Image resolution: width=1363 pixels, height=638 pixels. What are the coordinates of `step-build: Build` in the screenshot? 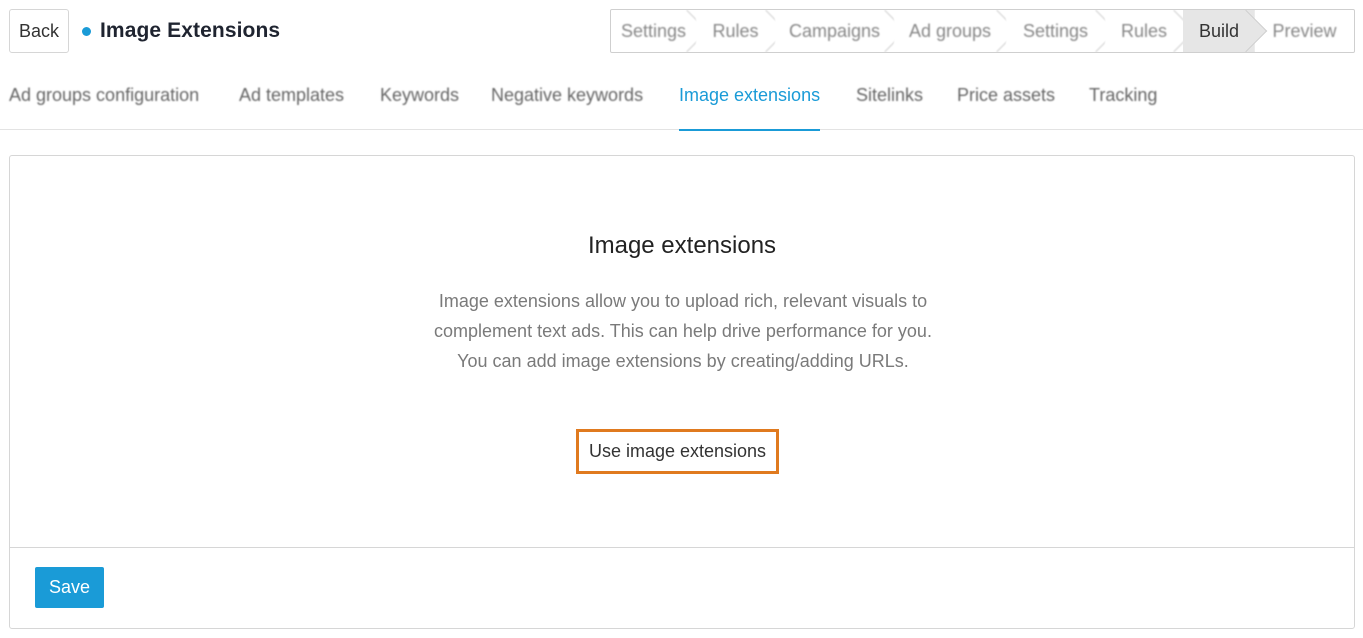 It's located at (1225, 31).